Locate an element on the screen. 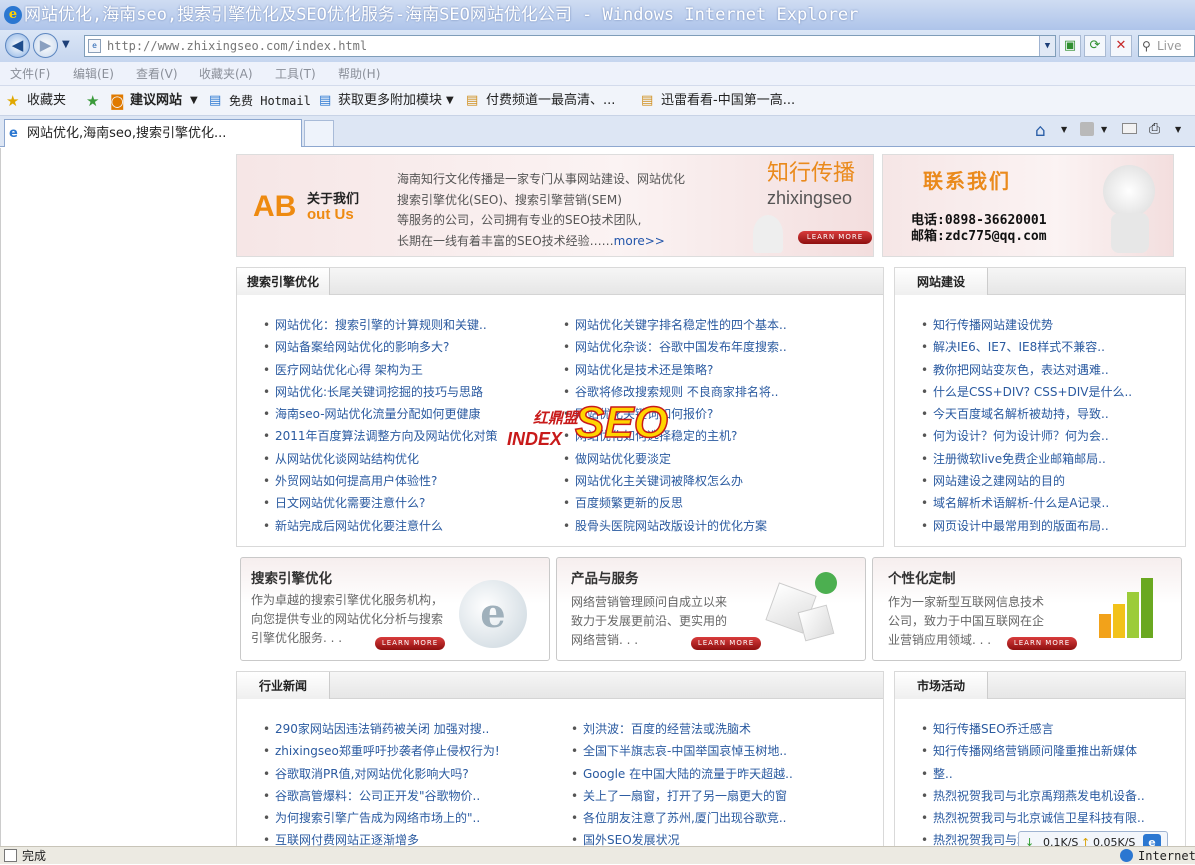  accelerator-icon: e is located at coordinates (1152, 840).